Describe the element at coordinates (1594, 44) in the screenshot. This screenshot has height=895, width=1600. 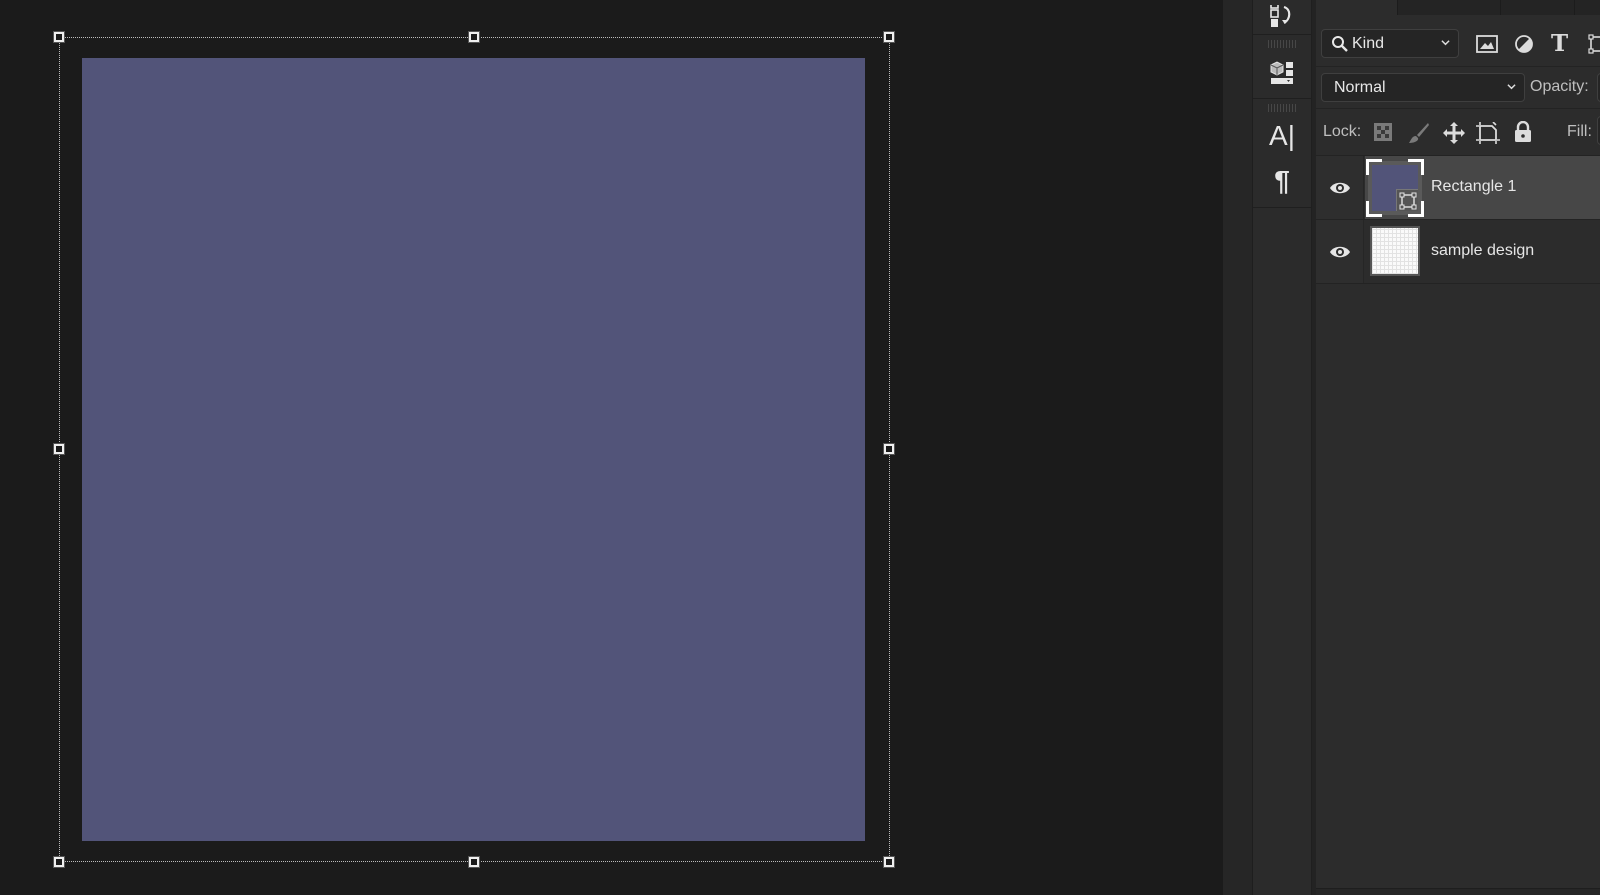
I see `shape-layer-filter-icon` at that location.